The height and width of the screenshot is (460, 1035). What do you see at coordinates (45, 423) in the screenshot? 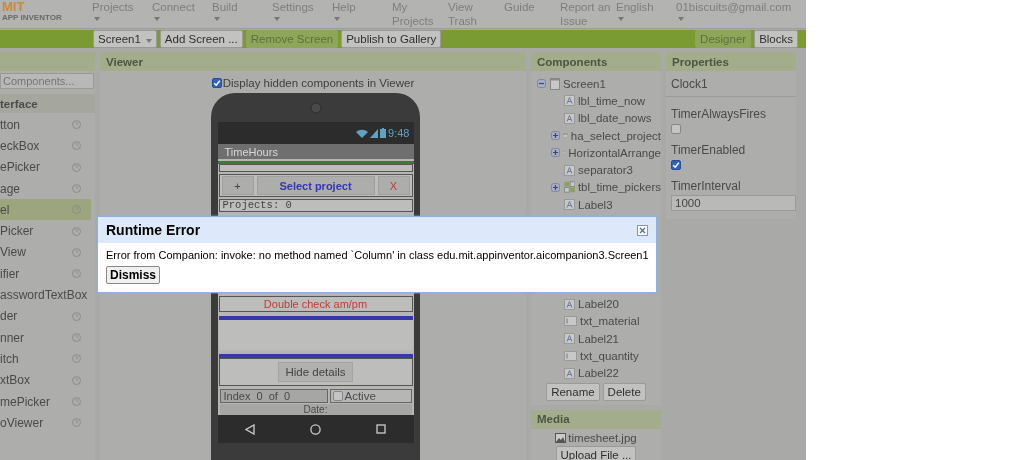
I see `palette-item: oViewer` at bounding box center [45, 423].